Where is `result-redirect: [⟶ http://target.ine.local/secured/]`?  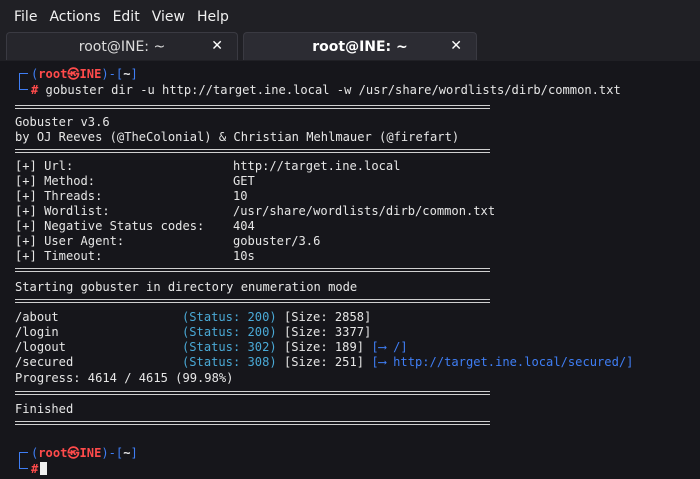 result-redirect: [⟶ http://target.ine.local/secured/] is located at coordinates (502, 362).